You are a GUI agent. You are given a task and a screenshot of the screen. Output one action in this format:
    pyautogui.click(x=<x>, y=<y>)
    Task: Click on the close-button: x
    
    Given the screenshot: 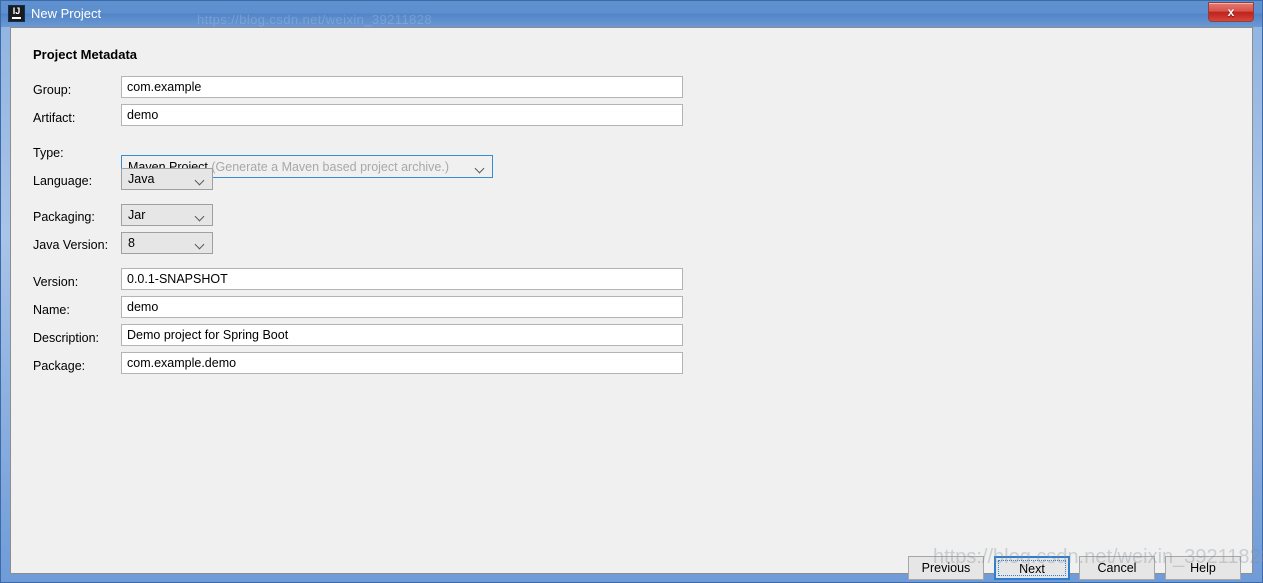 What is the action you would take?
    pyautogui.click(x=1231, y=12)
    